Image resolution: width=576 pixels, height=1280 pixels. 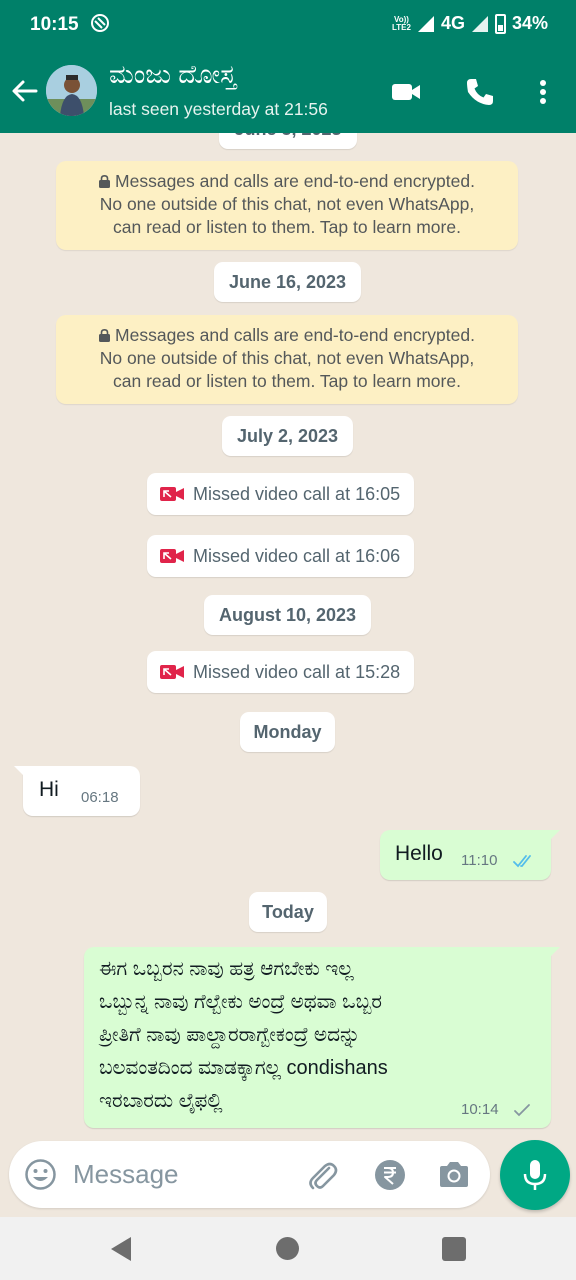 What do you see at coordinates (522, 1110) in the screenshot?
I see `sent-single-tick-icon` at bounding box center [522, 1110].